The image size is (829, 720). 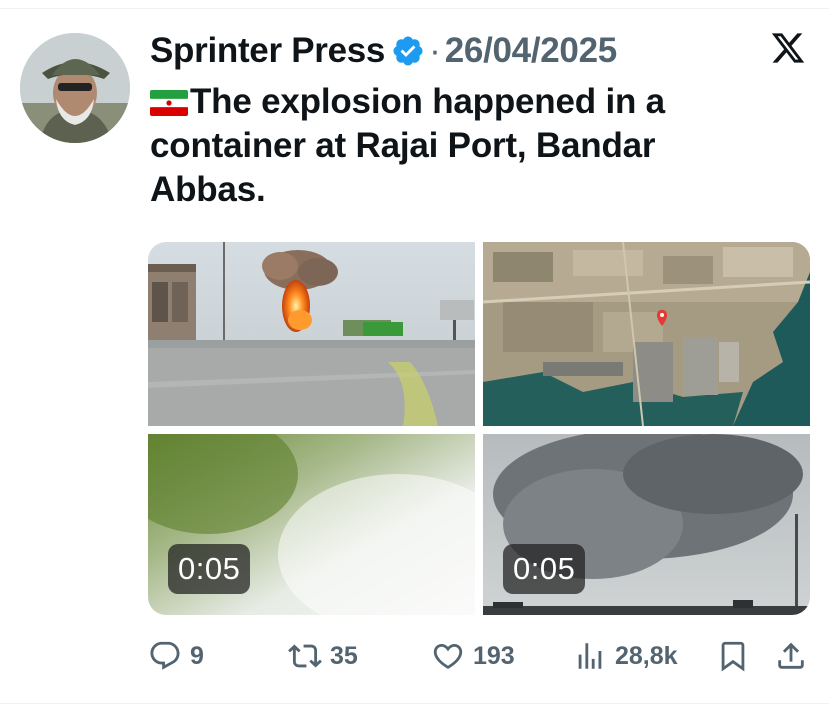 I want to click on views-button: 28,8k, so click(x=625, y=656).